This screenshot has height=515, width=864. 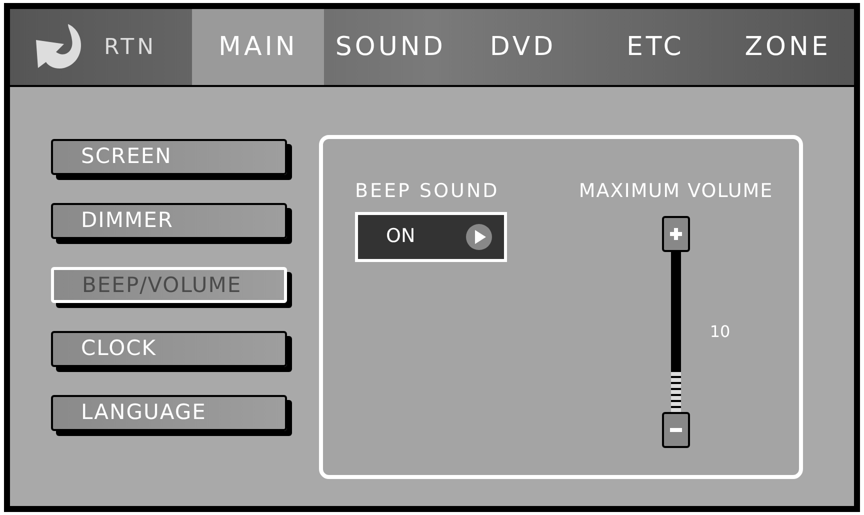 What do you see at coordinates (258, 47) in the screenshot?
I see `top-tab: MAIN` at bounding box center [258, 47].